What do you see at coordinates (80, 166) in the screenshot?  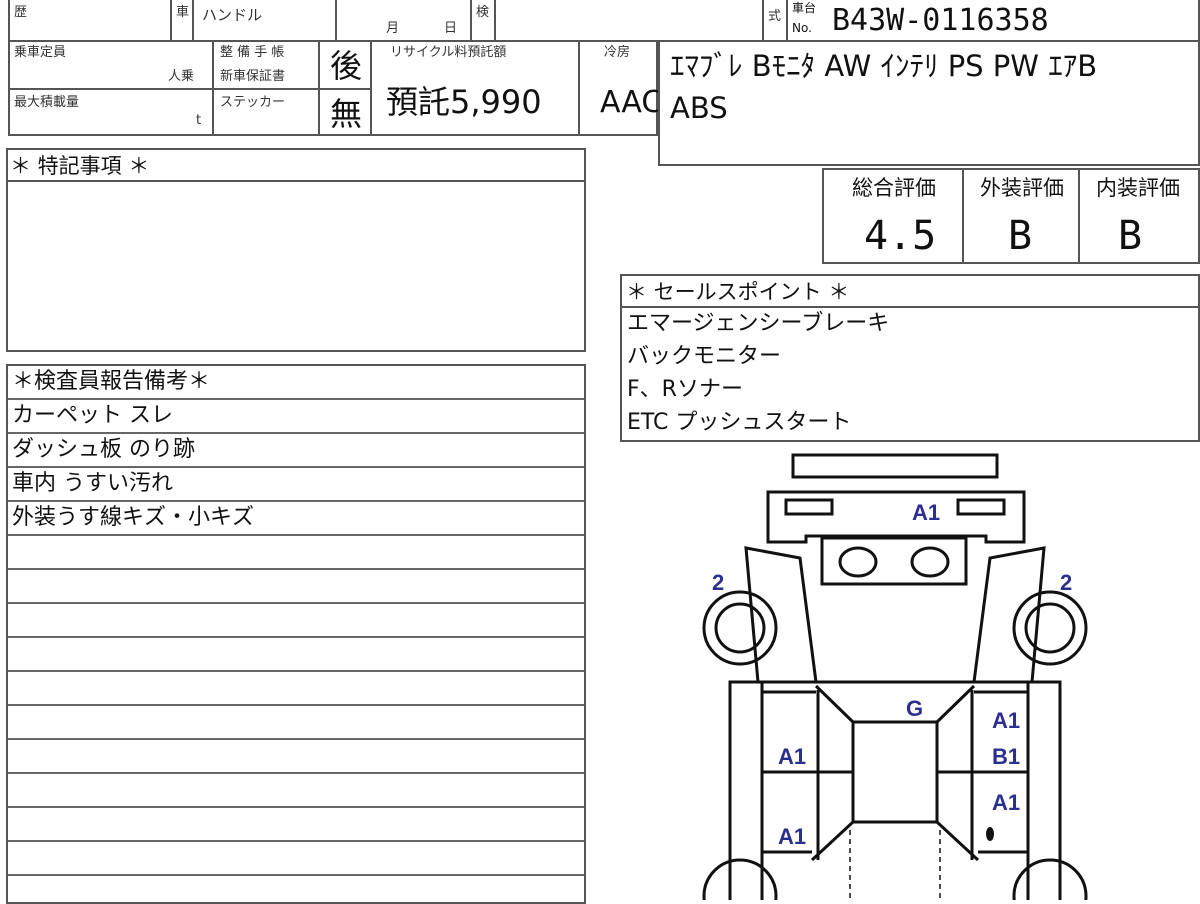 I see `notes-title: ＊ 特記事項 ＊` at bounding box center [80, 166].